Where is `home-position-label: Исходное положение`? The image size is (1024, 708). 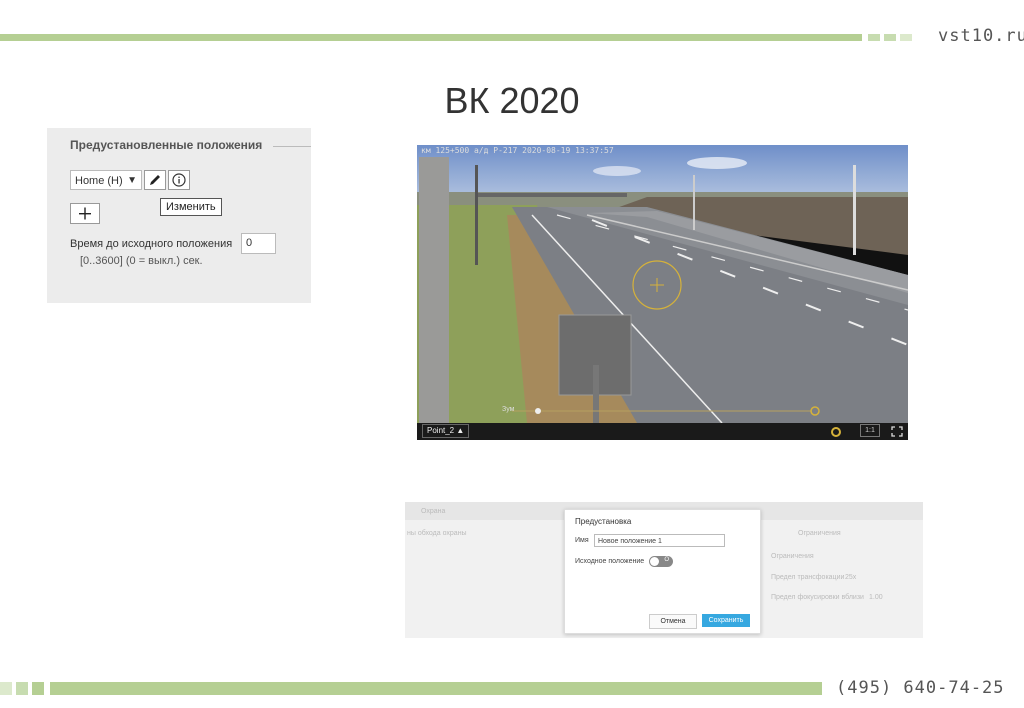
home-position-label: Исходное положение is located at coordinates (610, 561).